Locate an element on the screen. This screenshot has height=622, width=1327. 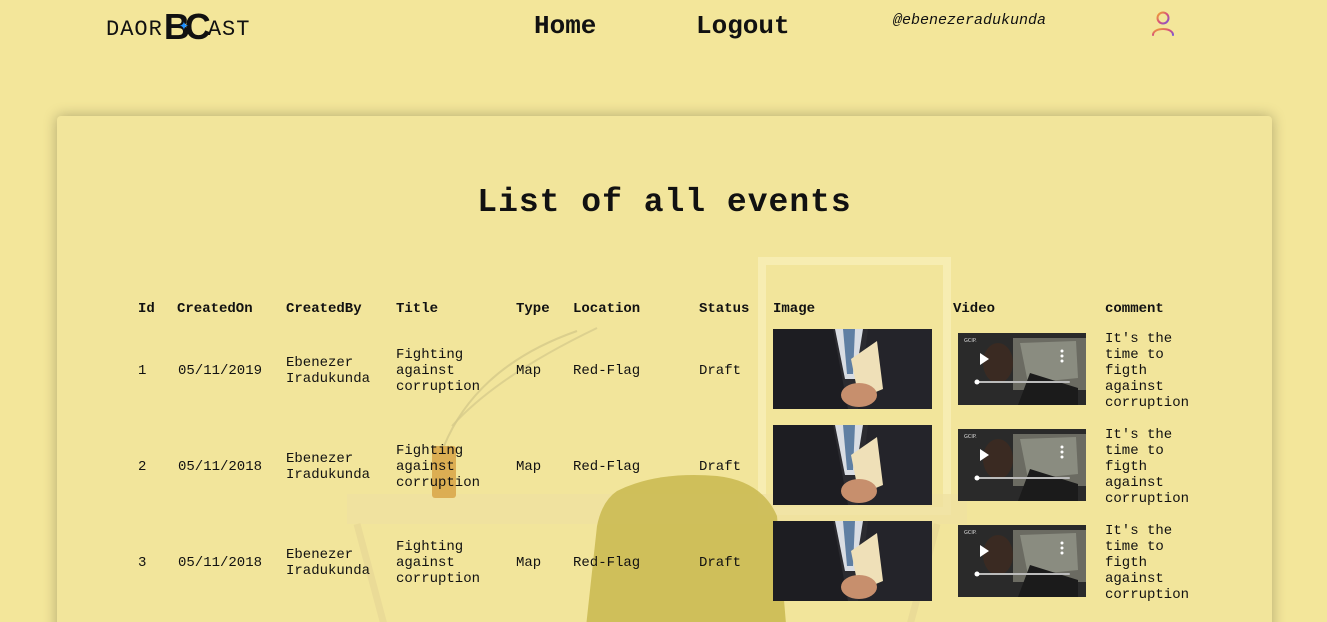
user-icon is located at coordinates (1163, 24).